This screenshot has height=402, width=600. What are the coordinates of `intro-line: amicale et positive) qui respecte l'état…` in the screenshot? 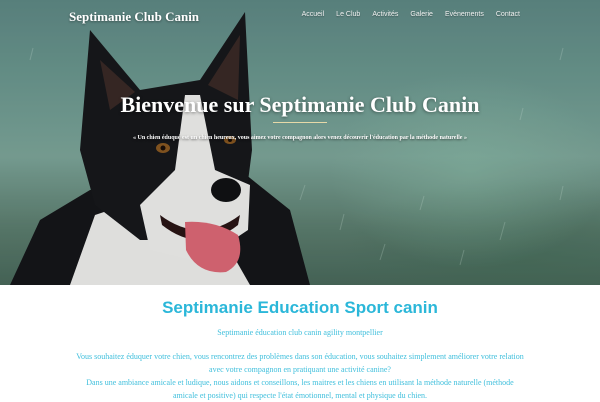 It's located at (300, 395).